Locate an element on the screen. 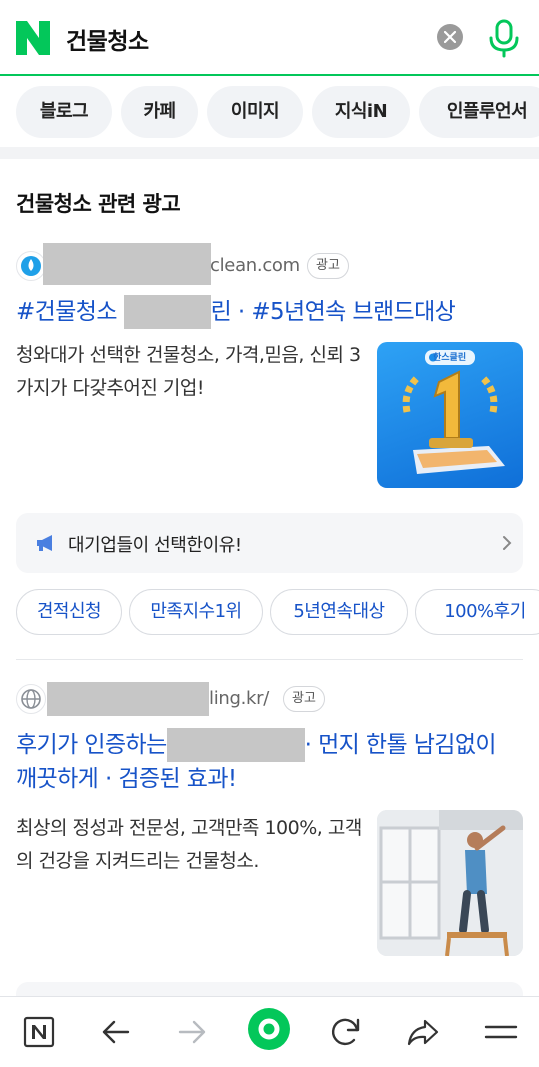  ad-source: ling.kr/ 광고 is located at coordinates (176, 699).